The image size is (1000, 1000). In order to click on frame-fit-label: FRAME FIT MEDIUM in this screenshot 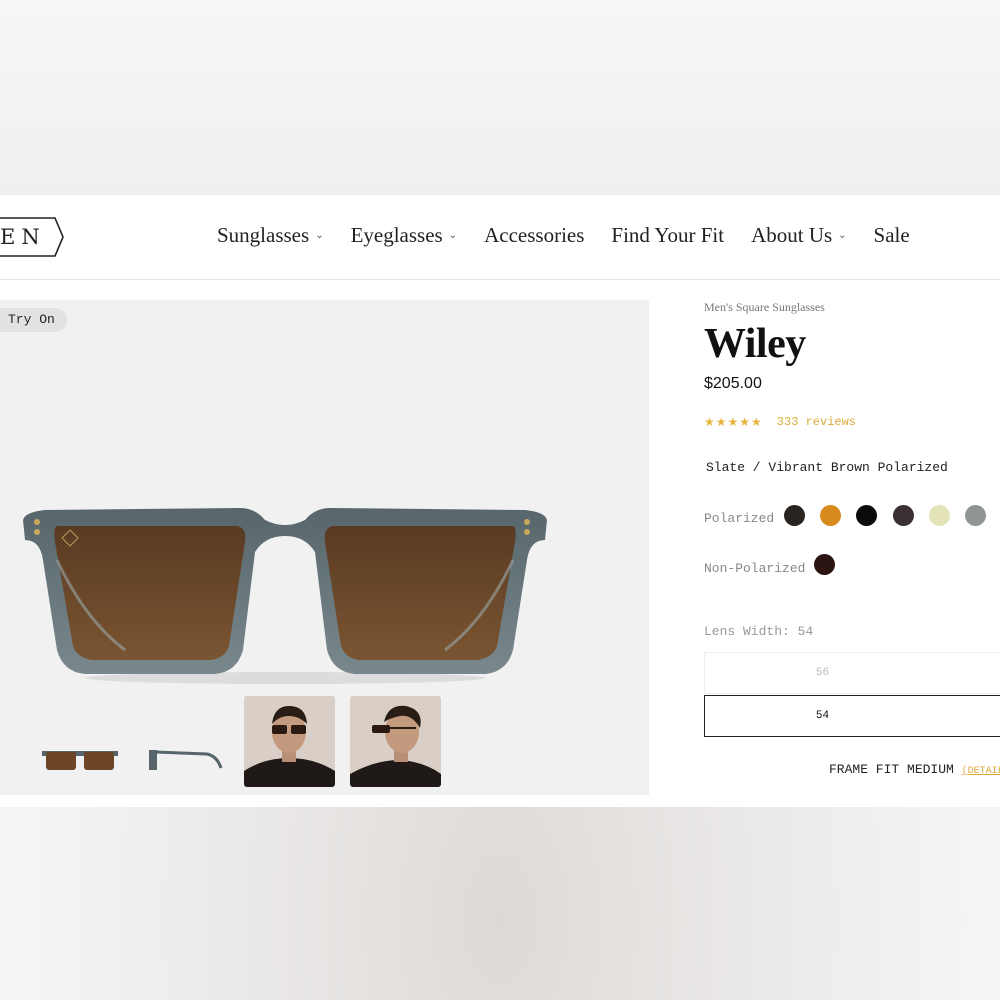, I will do `click(891, 769)`.